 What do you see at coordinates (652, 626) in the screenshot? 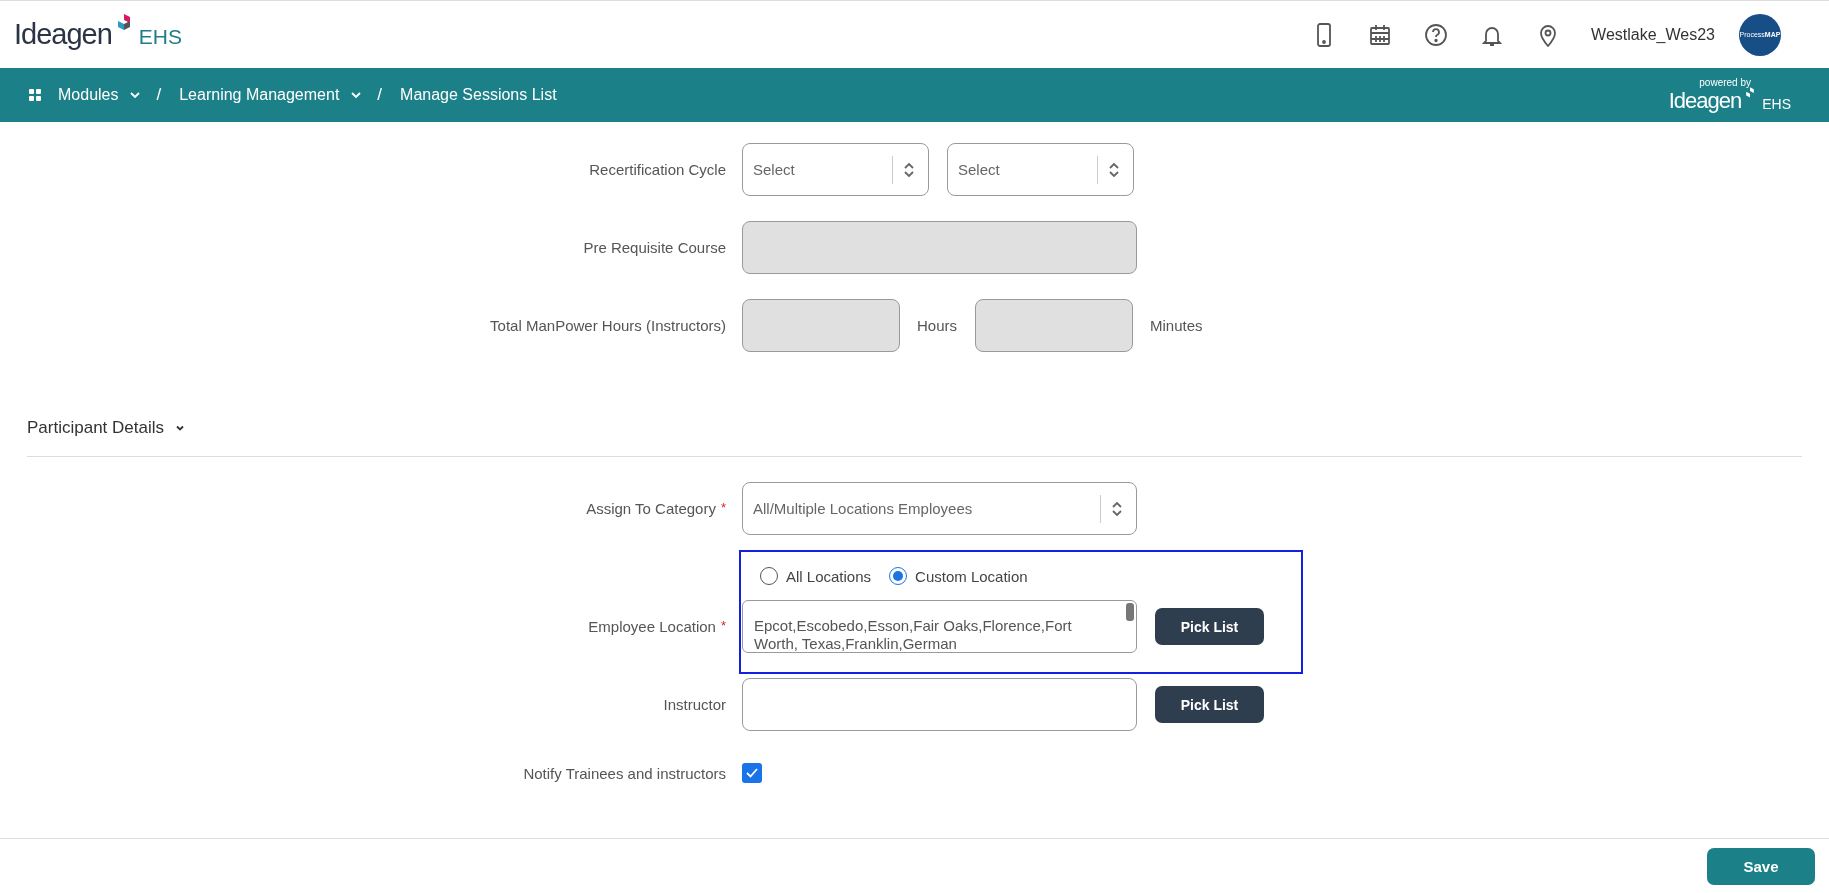
I see `field-label: Employee Location` at bounding box center [652, 626].